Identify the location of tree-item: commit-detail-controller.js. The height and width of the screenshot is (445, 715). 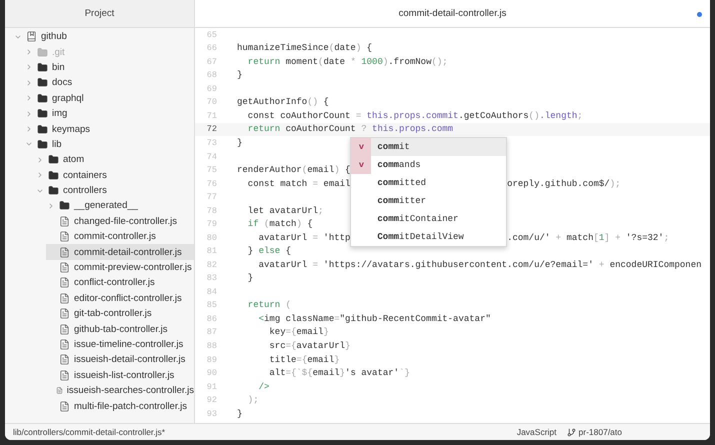
(120, 252).